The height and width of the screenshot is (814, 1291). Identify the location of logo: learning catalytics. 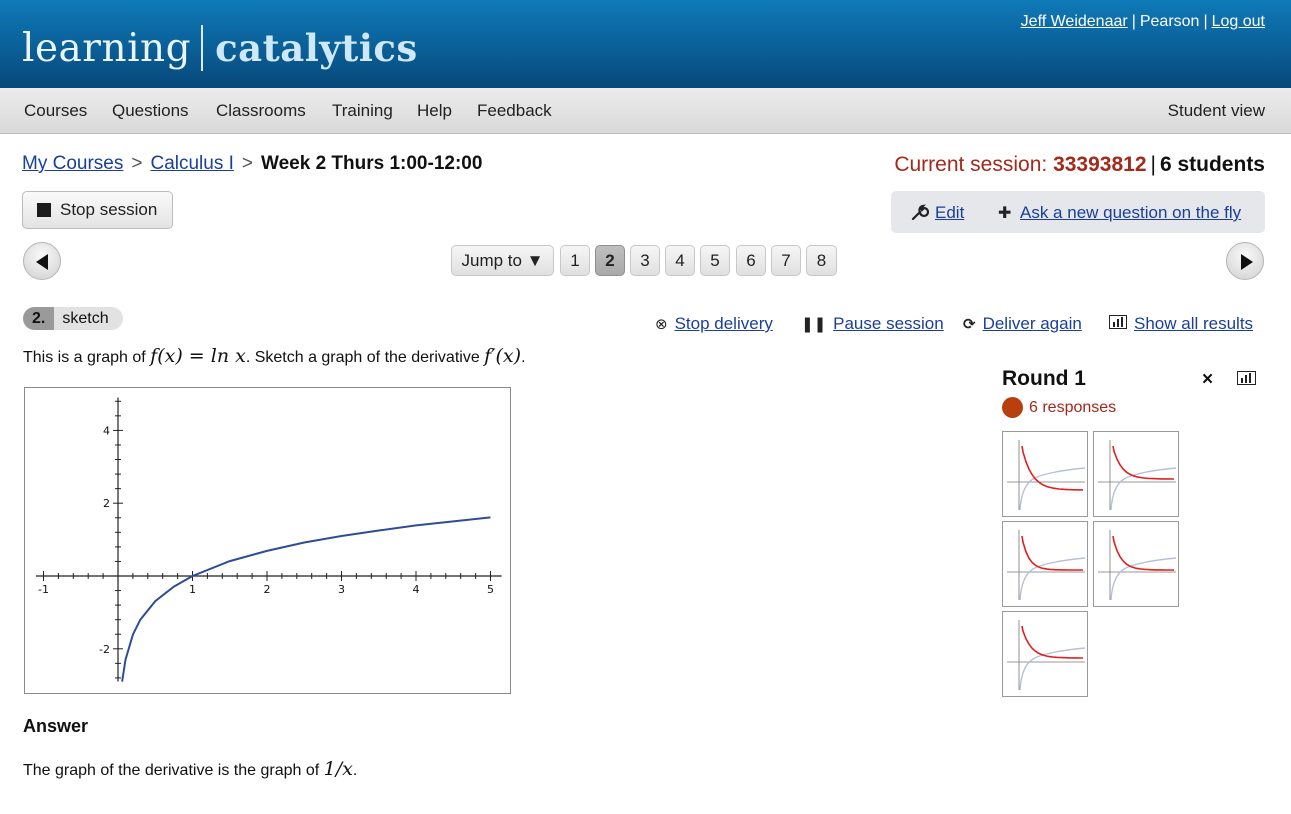
(220, 48).